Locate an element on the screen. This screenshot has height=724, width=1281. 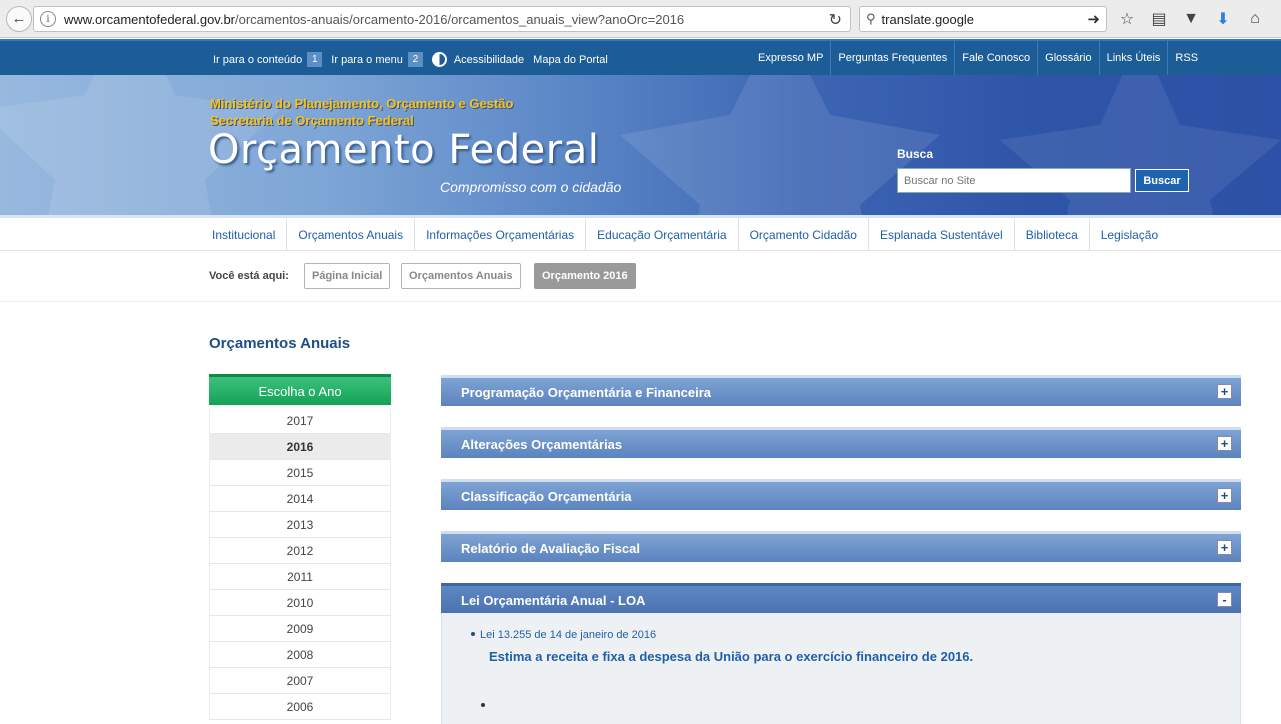
reload-icon: ↻ is located at coordinates (835, 20).